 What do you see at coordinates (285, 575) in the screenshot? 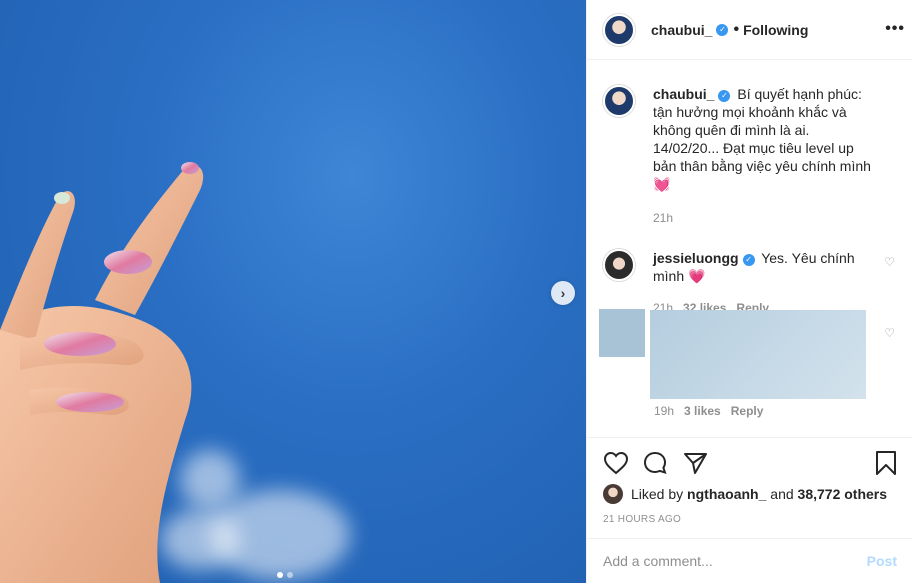
I see `carousel-indicator` at bounding box center [285, 575].